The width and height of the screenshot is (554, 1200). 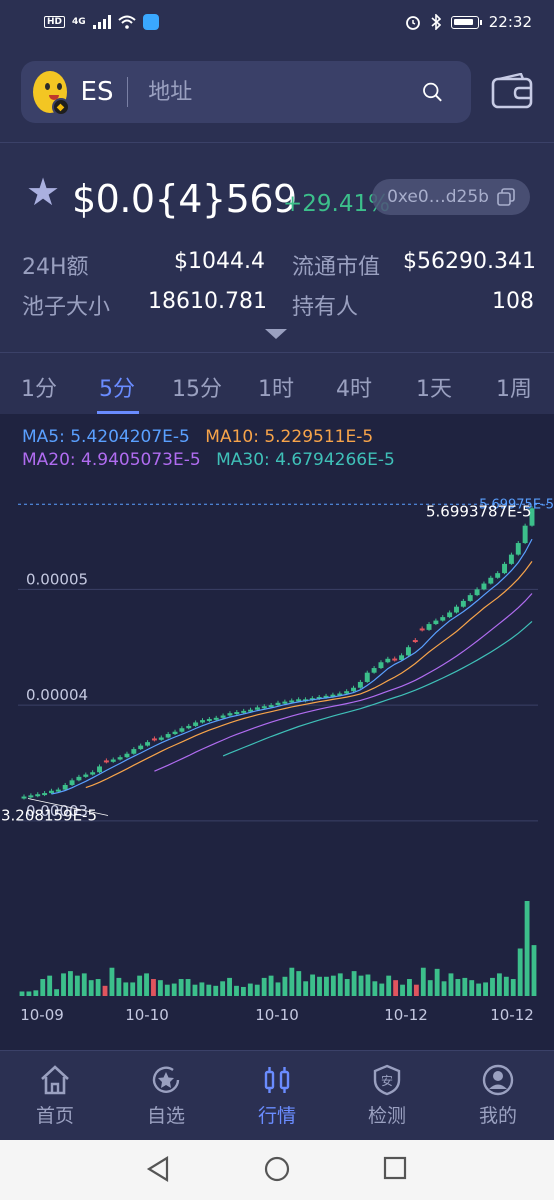 I want to click on x-axis-label: 10-09, so click(x=42, y=1015).